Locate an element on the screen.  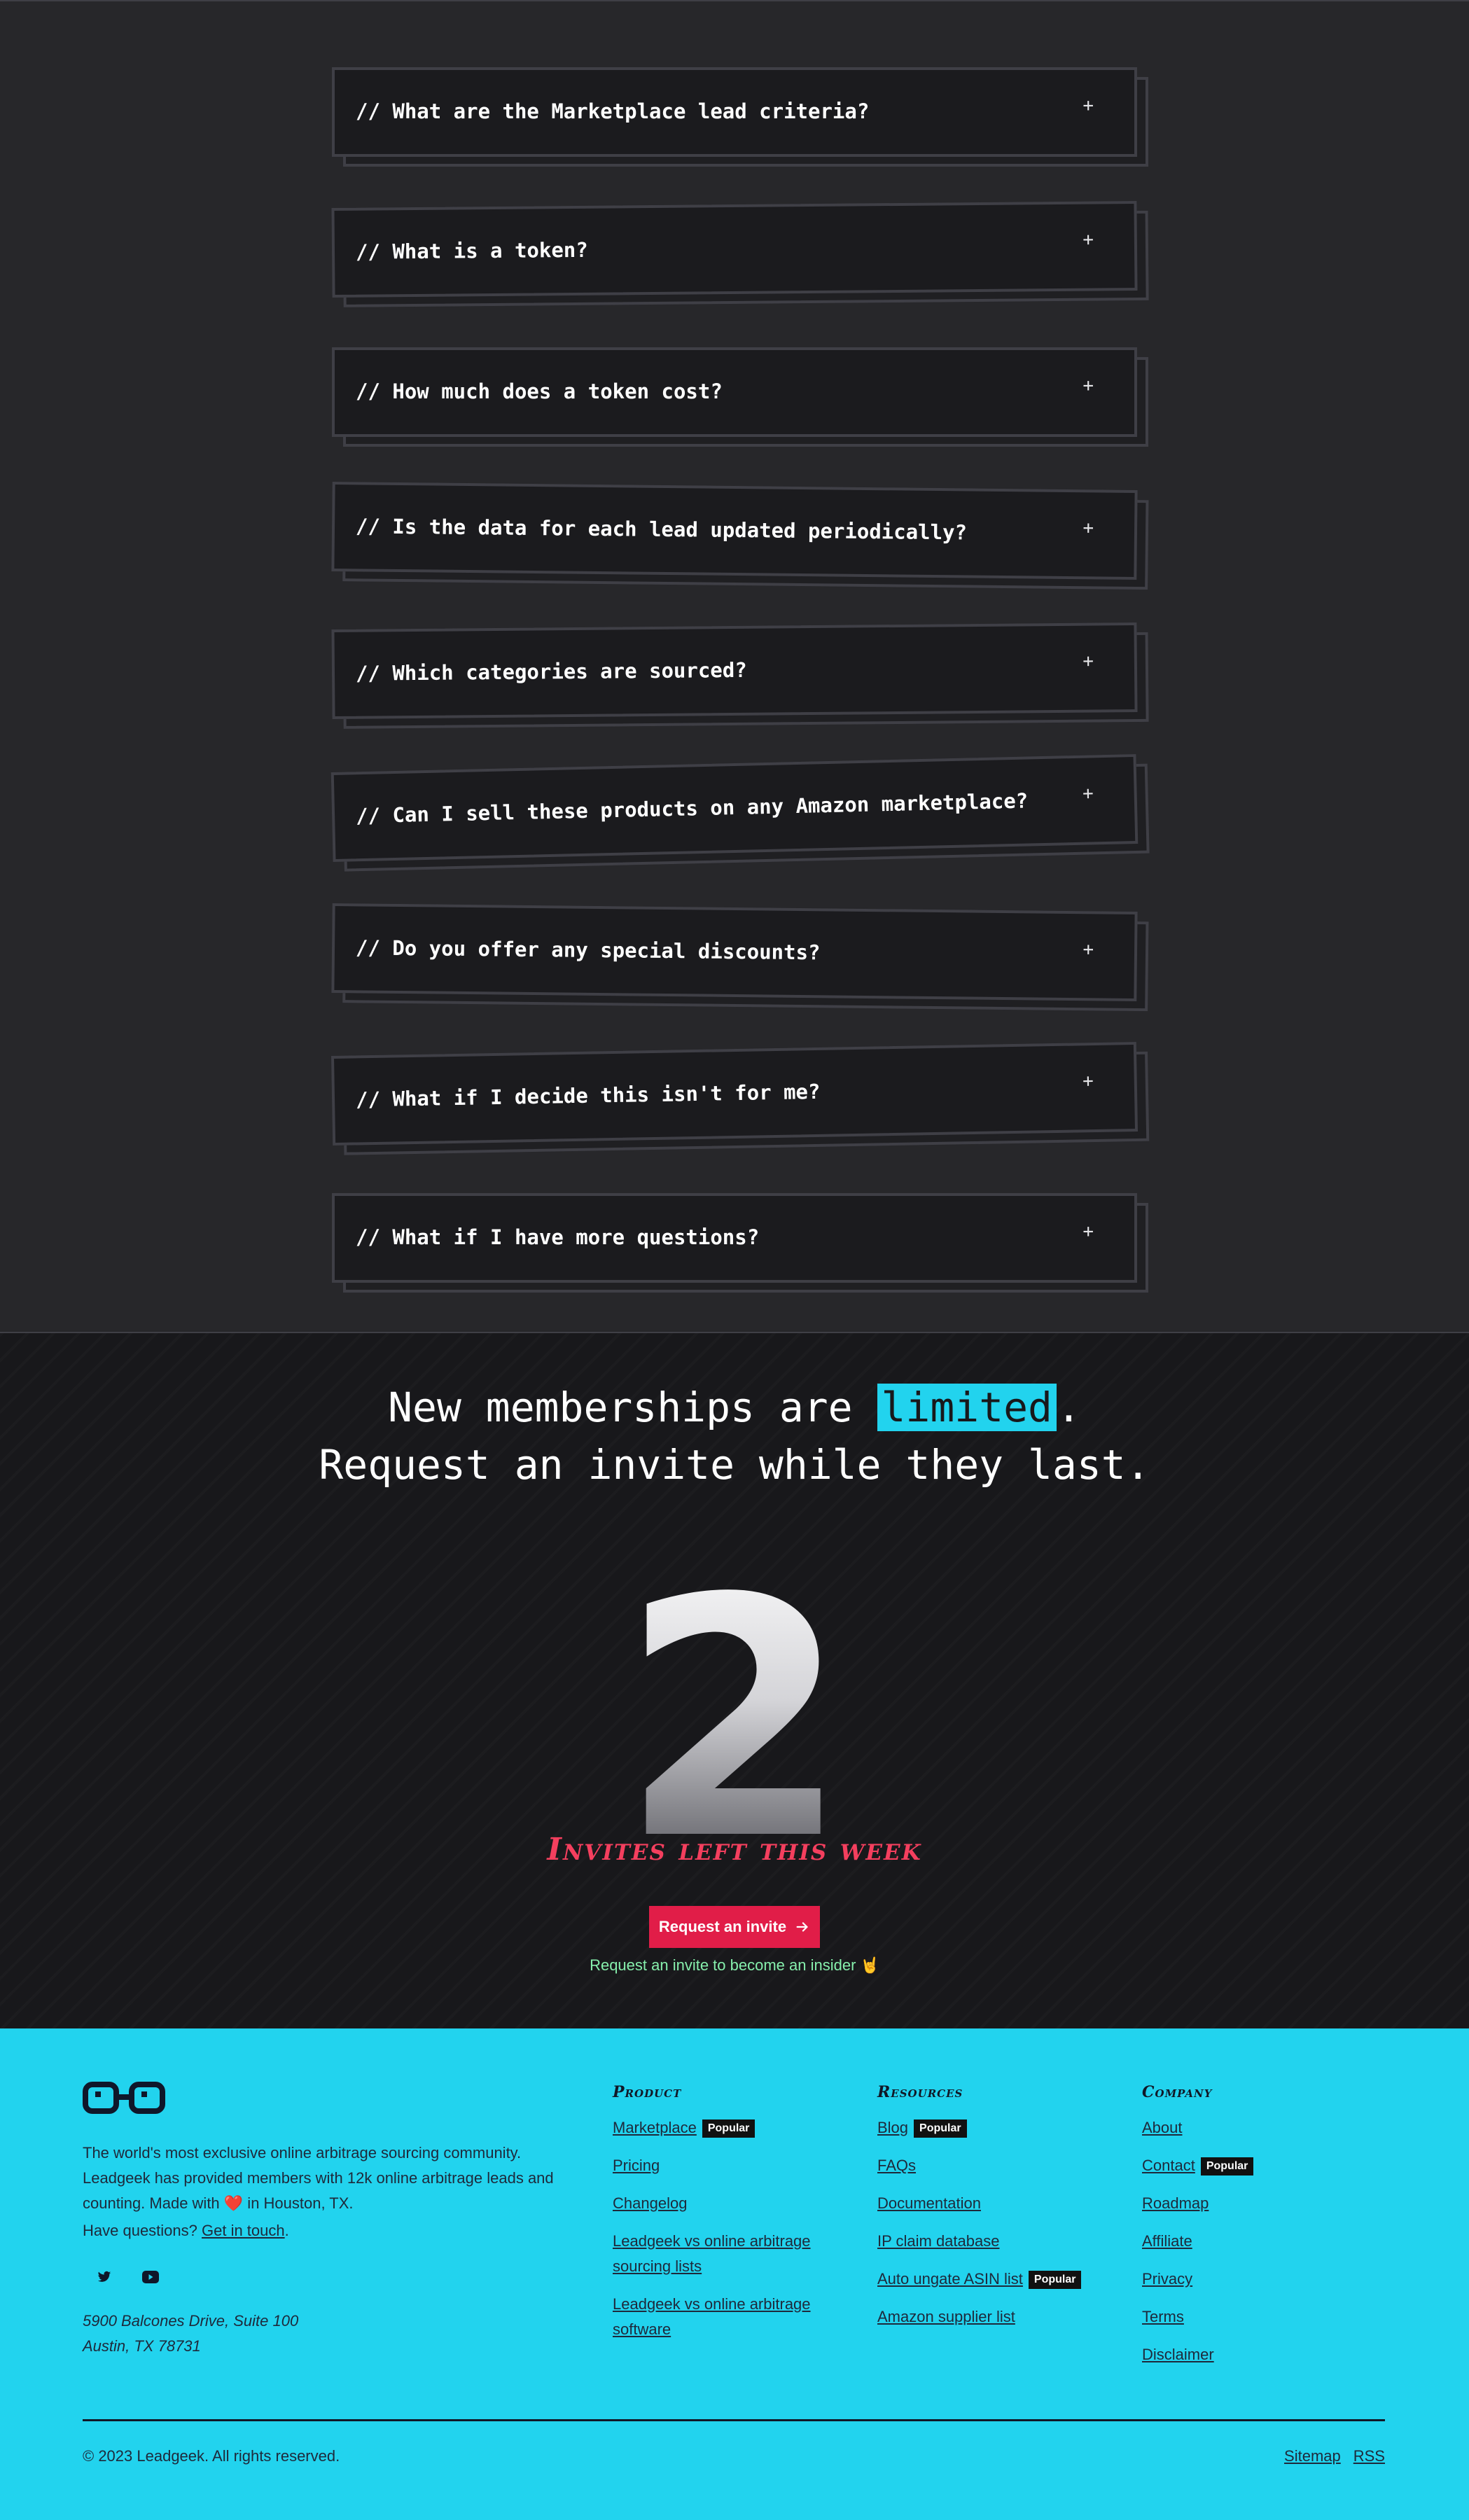
faq-card: // How much does a token cost? + is located at coordinates (734, 392).